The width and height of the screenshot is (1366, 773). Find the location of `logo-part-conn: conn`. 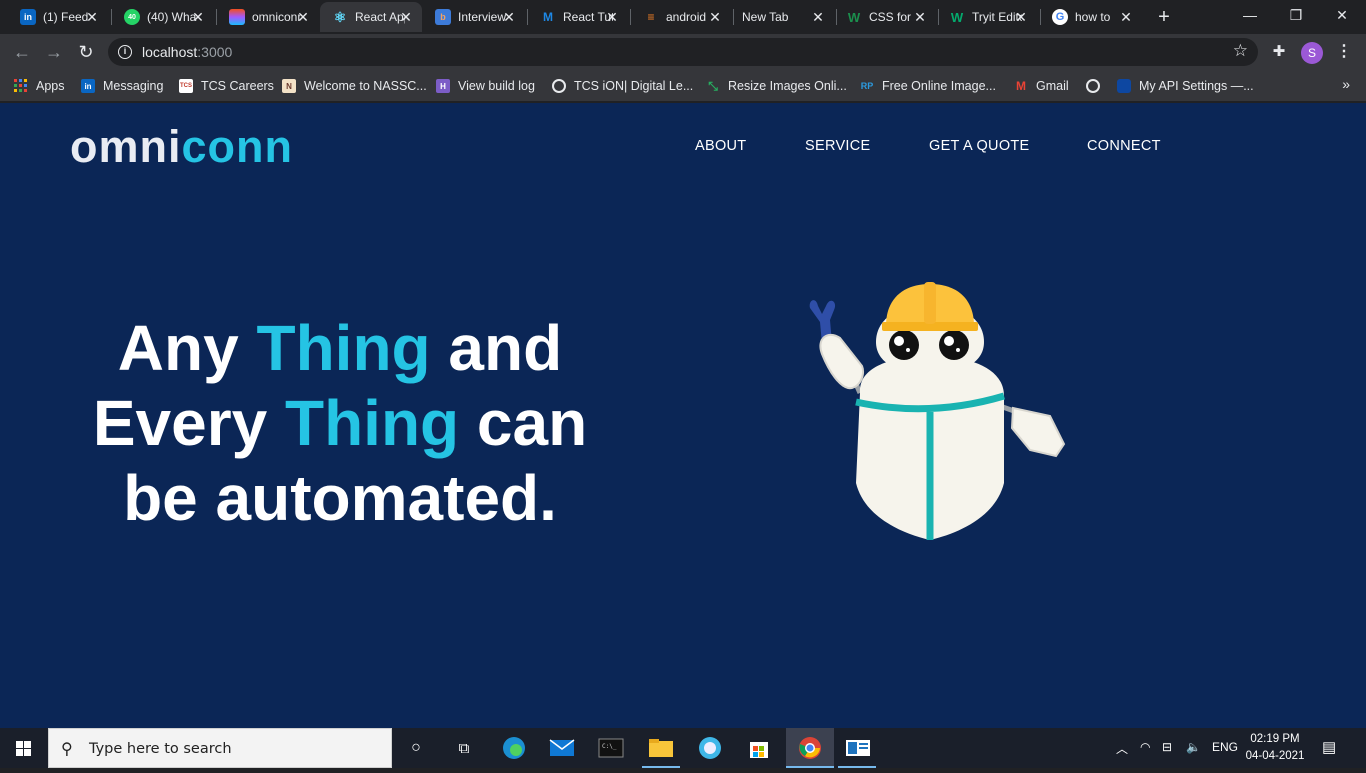

logo-part-conn: conn is located at coordinates (237, 146).